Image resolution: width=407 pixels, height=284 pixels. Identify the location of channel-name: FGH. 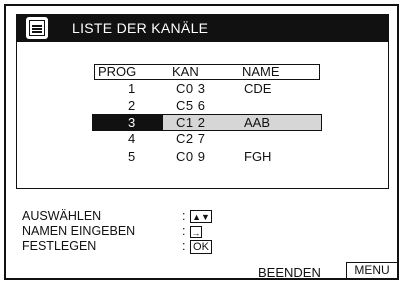
(258, 156).